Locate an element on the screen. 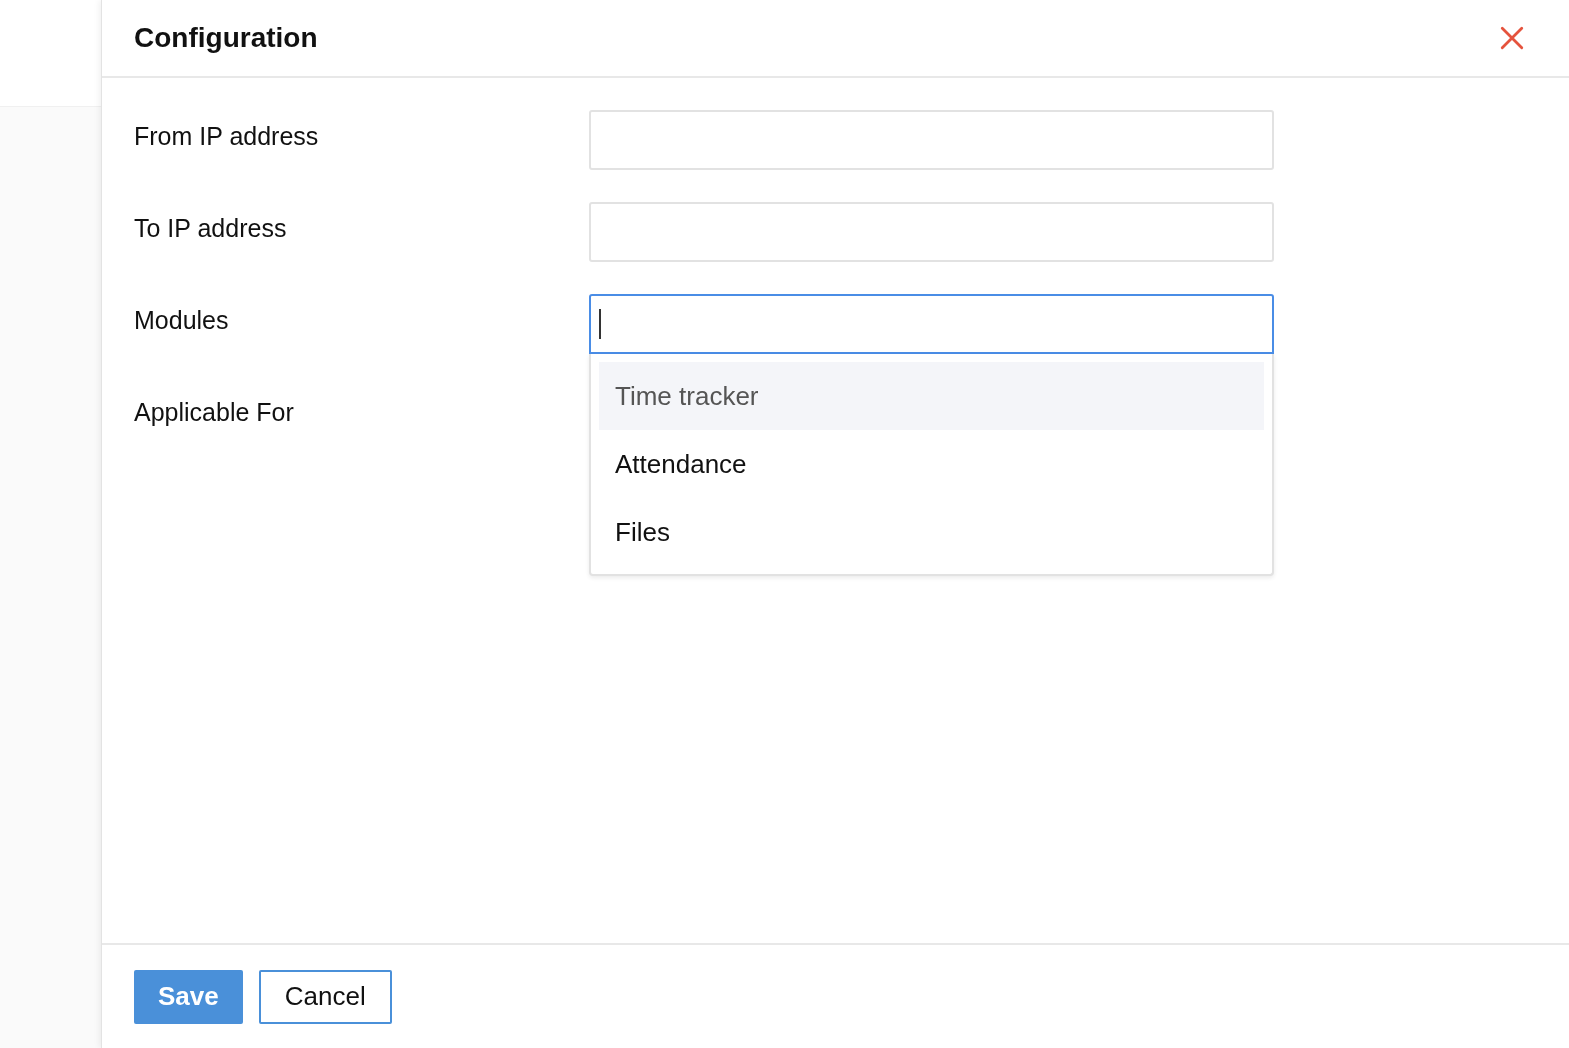 The height and width of the screenshot is (1048, 1569). dropdown-option: Time tracker is located at coordinates (931, 396).